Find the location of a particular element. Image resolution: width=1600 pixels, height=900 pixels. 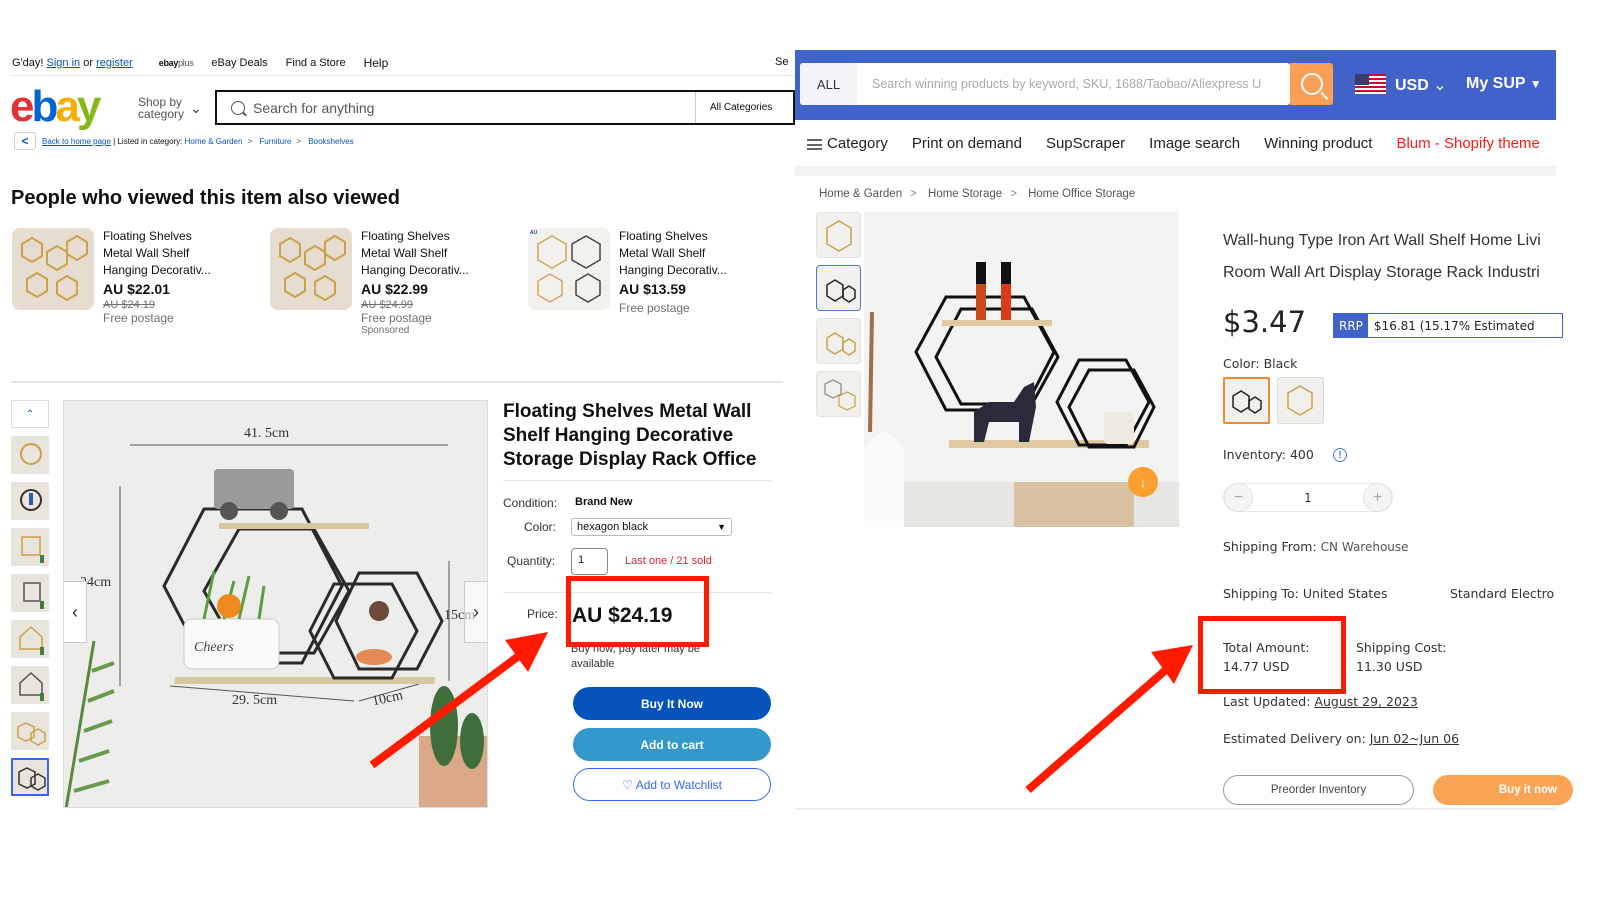

hexagon-shelf-photo: Cheers 41. 5cm 24cm 15cm 29. 5cm 10cm is located at coordinates (275, 604).